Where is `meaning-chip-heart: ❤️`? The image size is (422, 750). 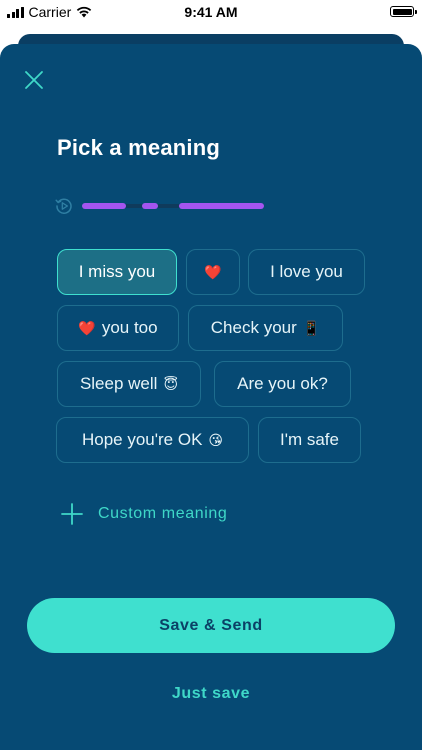
meaning-chip-heart: ❤️ is located at coordinates (213, 272).